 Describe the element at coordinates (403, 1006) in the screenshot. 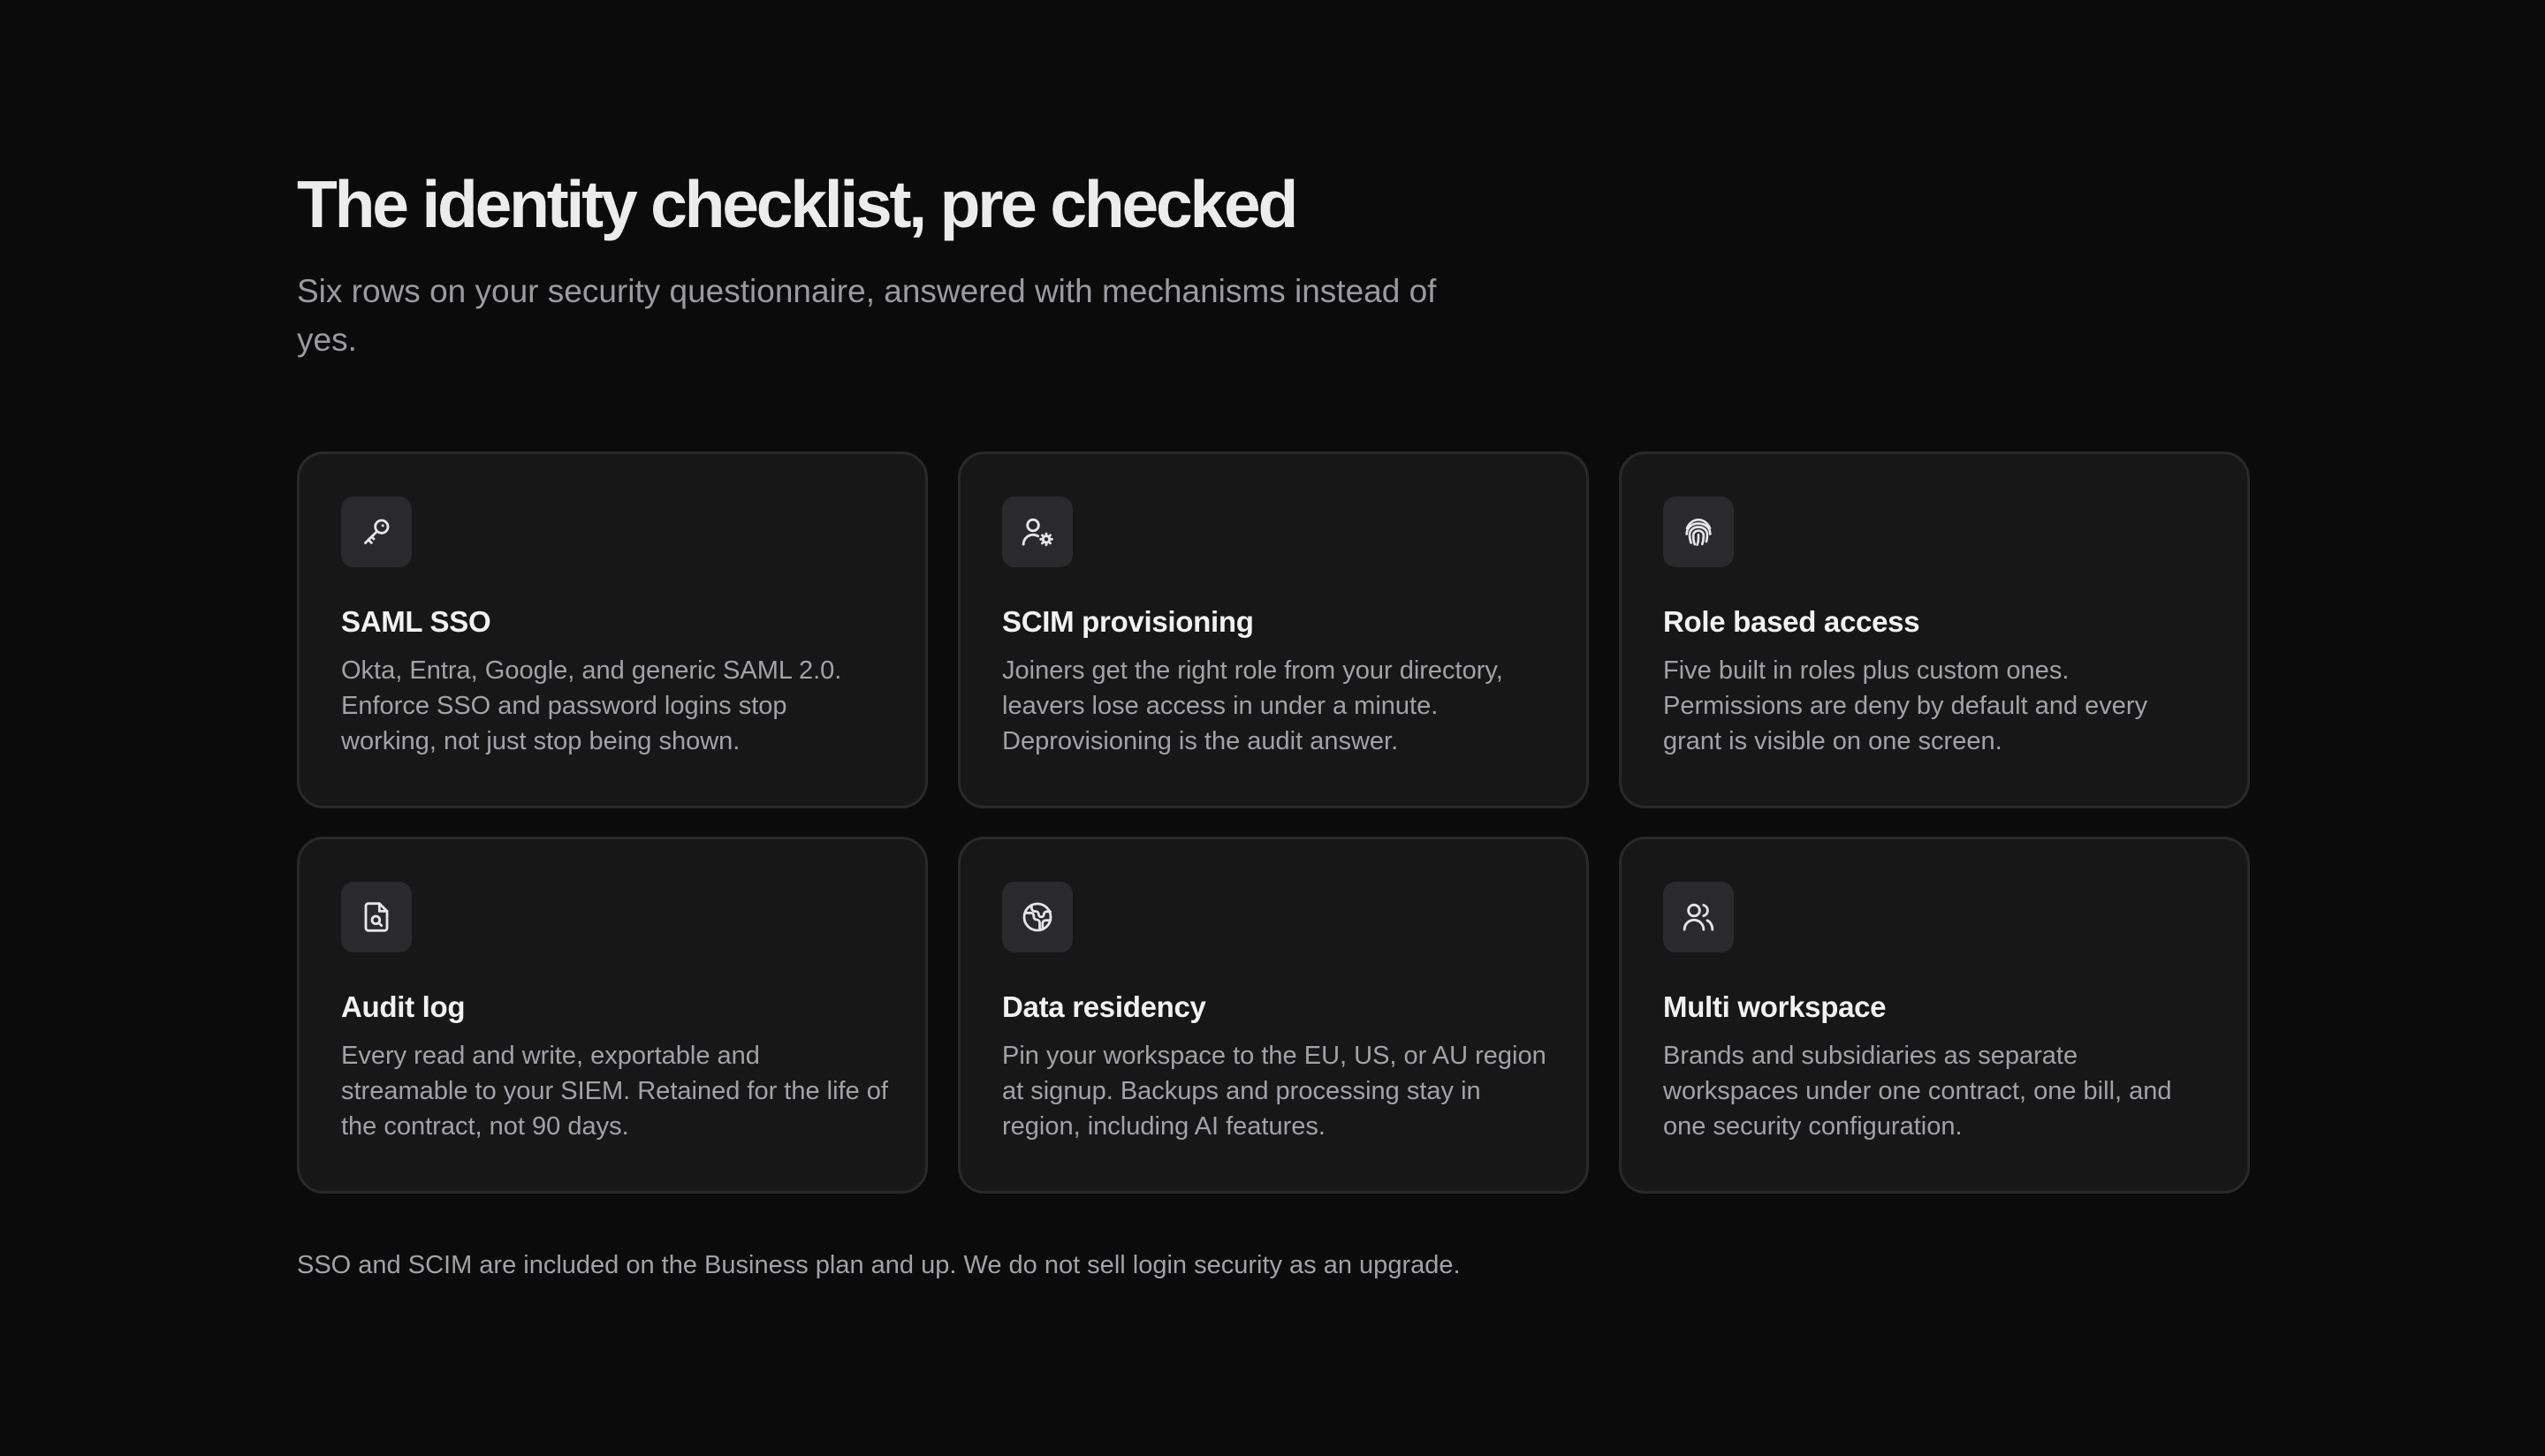

I see `card-title: Audit log` at that location.